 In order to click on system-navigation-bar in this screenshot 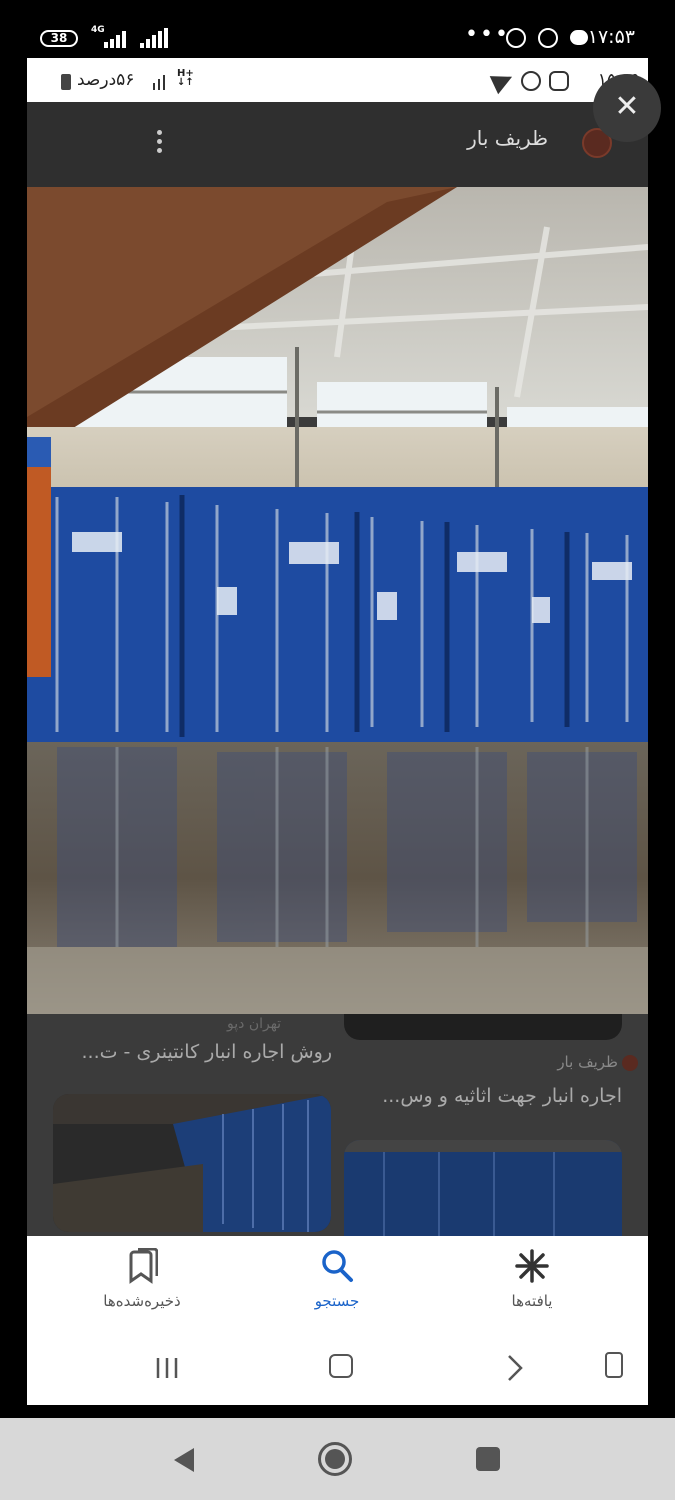, I will do `click(337, 1459)`.